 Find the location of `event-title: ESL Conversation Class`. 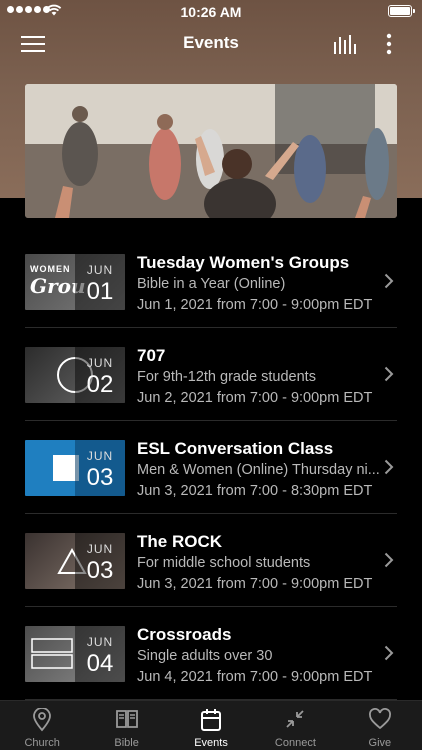

event-title: ESL Conversation Class is located at coordinates (235, 448).